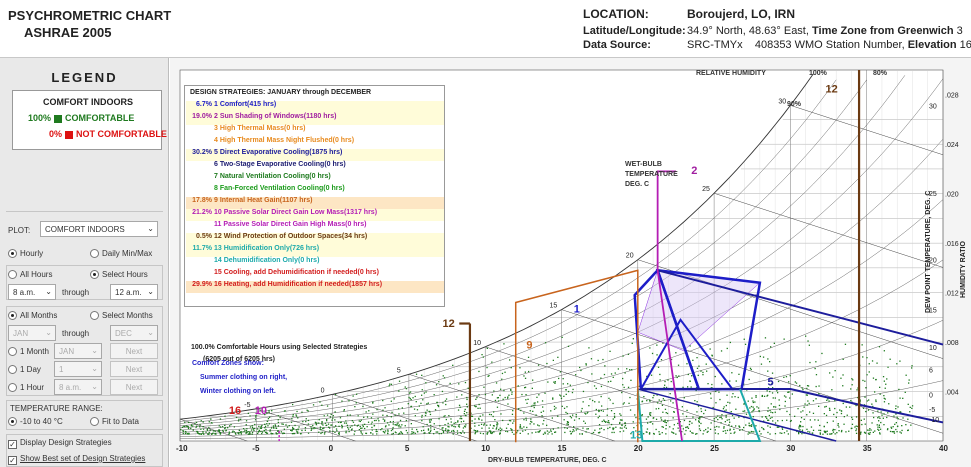  What do you see at coordinates (134, 387) in the screenshot?
I see `next-hour-button: Next` at bounding box center [134, 387].